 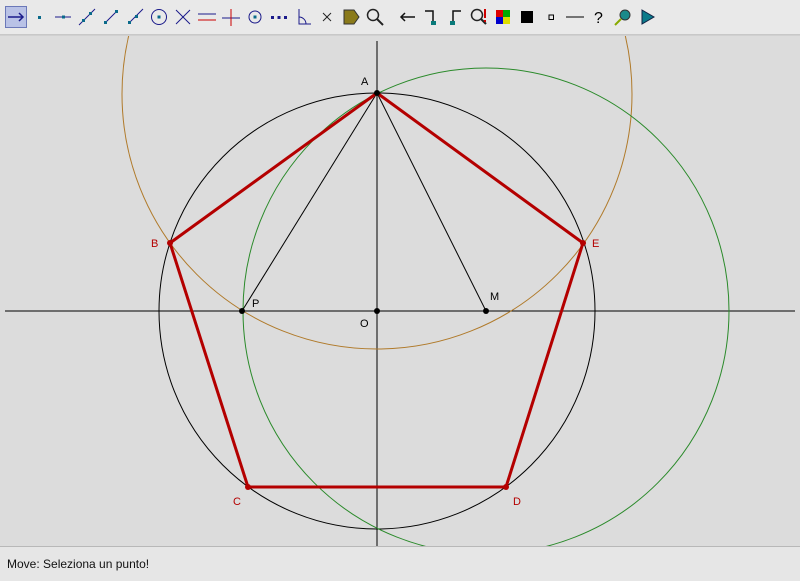 I want to click on status-message: Move: Seleziona un punto!, so click(x=78, y=564).